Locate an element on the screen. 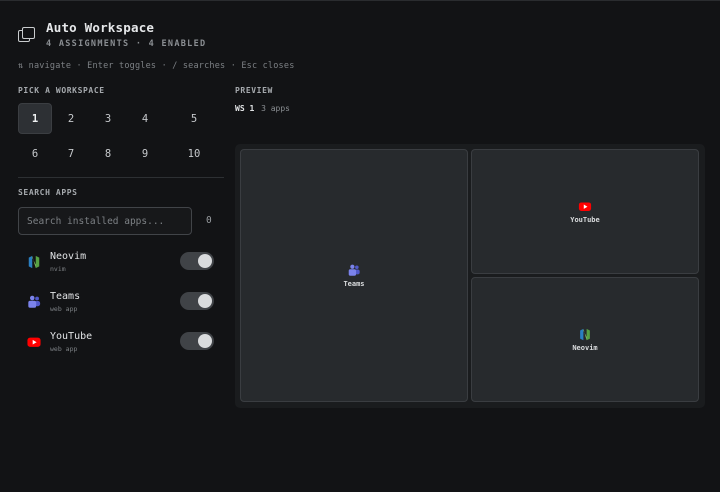 This screenshot has width=720, height=492. workspace-button-4: 4 is located at coordinates (145, 118).